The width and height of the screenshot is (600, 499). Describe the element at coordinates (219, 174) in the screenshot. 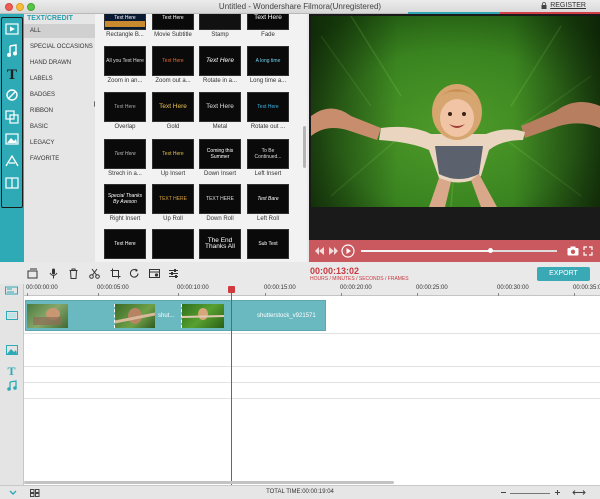

I see `thumbnail-label: Down Insert` at that location.